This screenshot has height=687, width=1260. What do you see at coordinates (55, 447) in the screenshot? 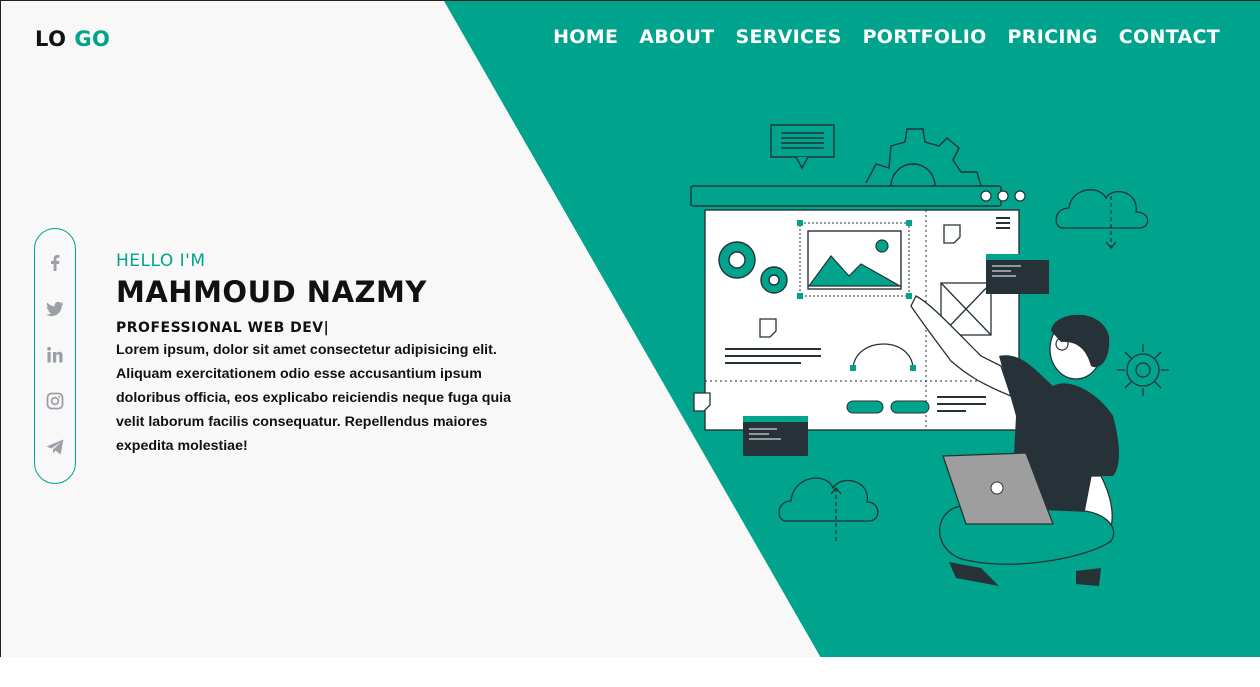
I see `telegram-icon` at bounding box center [55, 447].